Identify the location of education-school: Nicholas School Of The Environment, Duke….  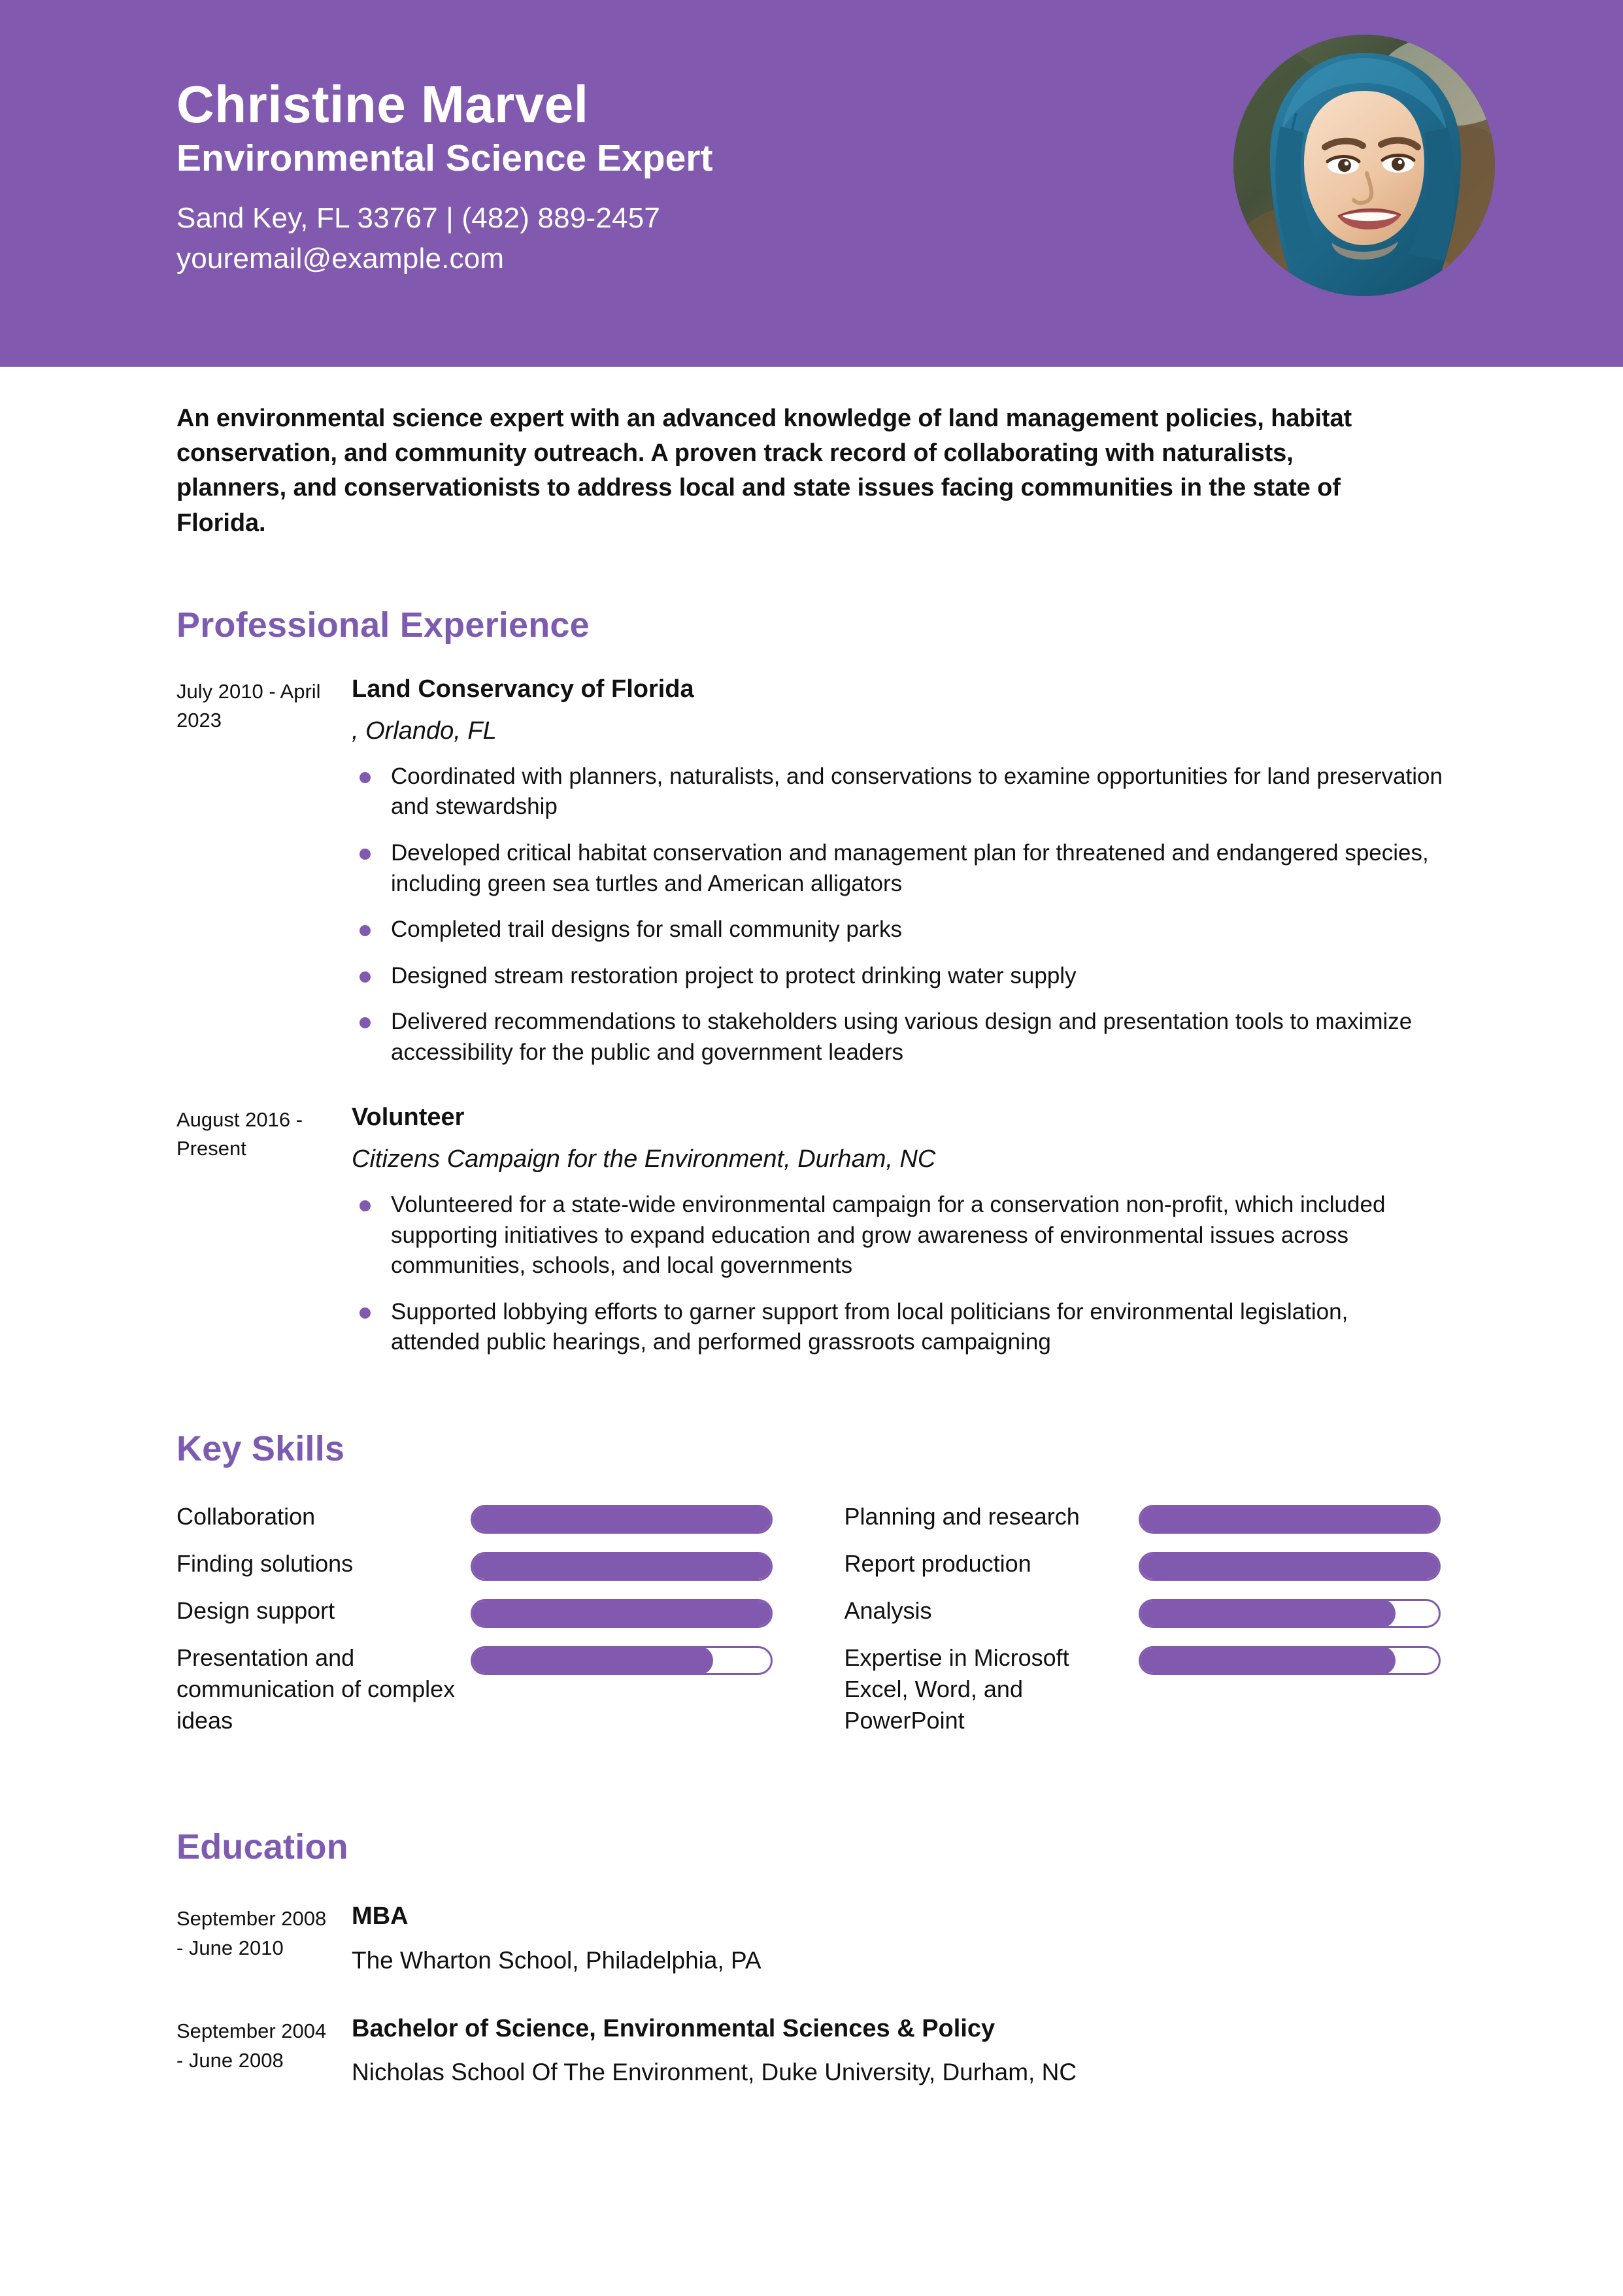
(714, 2072).